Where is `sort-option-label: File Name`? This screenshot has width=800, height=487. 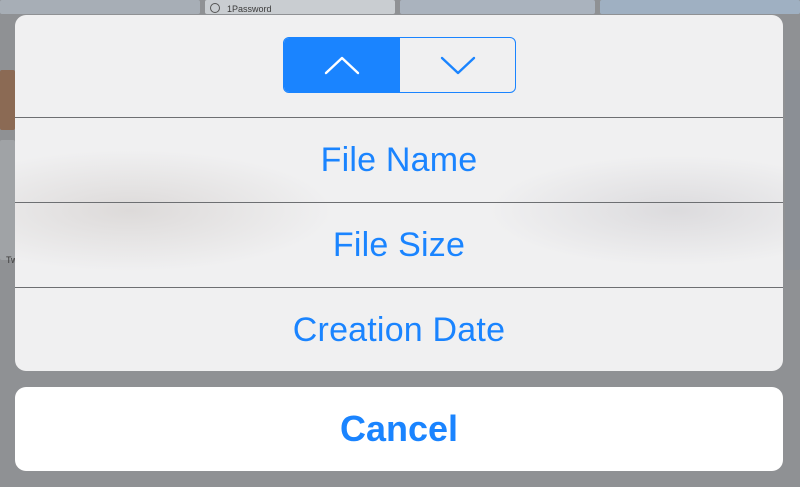 sort-option-label: File Name is located at coordinates (399, 159).